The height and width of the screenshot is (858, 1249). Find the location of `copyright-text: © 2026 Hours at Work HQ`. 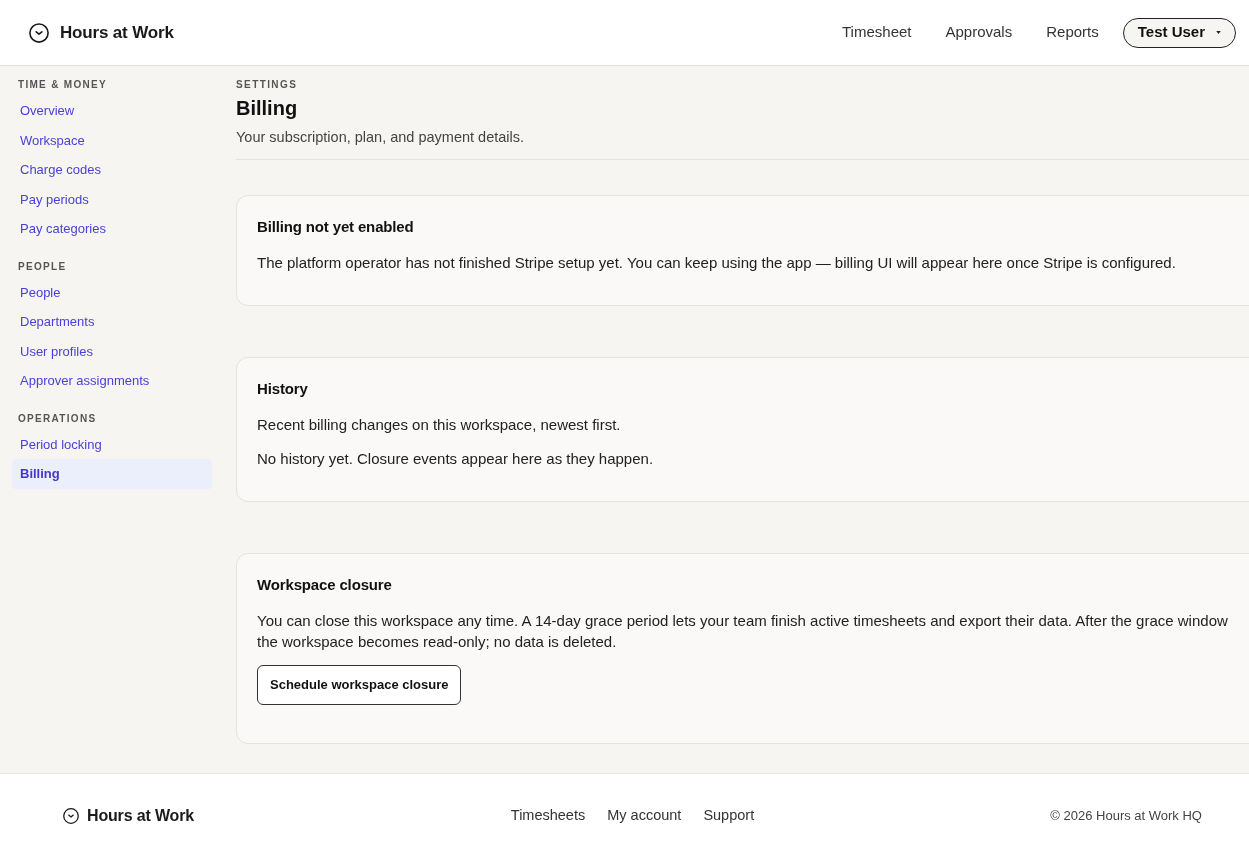

copyright-text: © 2026 Hours at Work HQ is located at coordinates (1126, 816).